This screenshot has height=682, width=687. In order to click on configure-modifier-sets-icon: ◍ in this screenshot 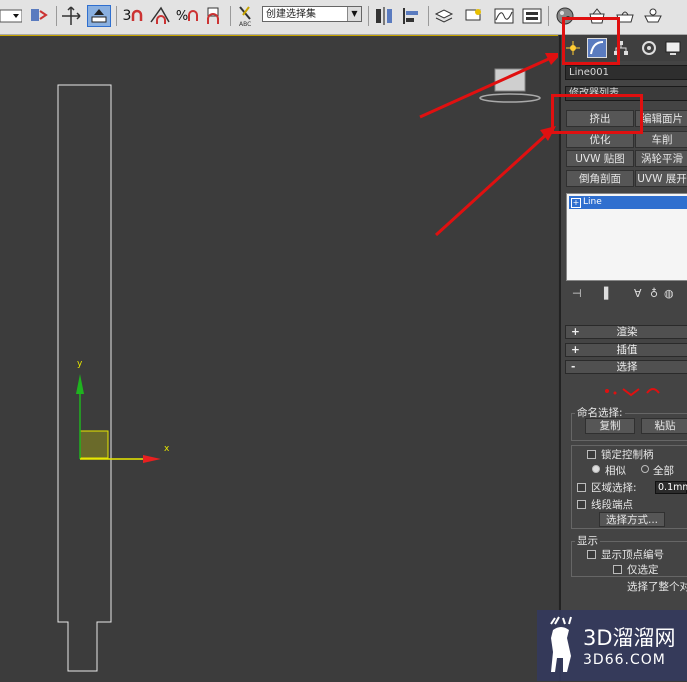, I will do `click(669, 293)`.